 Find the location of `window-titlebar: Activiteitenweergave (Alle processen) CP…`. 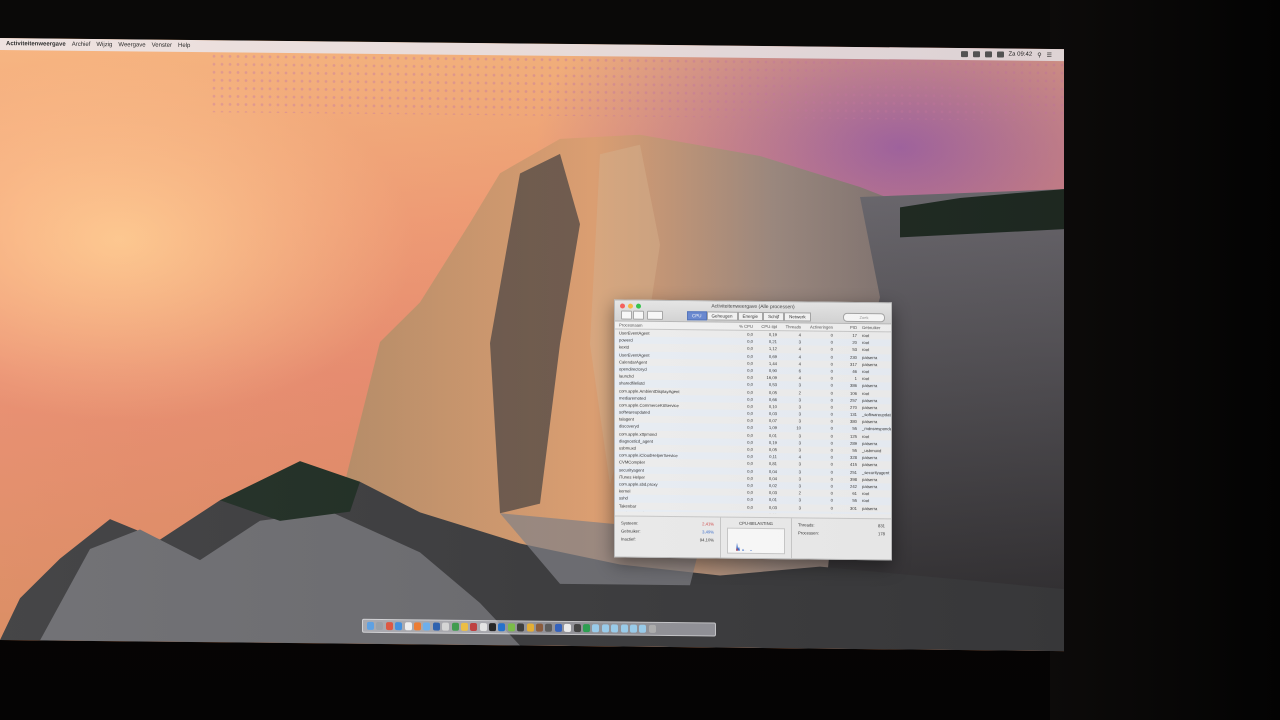

window-titlebar: Activiteitenweergave (Alle processen) CP… is located at coordinates (753, 312).